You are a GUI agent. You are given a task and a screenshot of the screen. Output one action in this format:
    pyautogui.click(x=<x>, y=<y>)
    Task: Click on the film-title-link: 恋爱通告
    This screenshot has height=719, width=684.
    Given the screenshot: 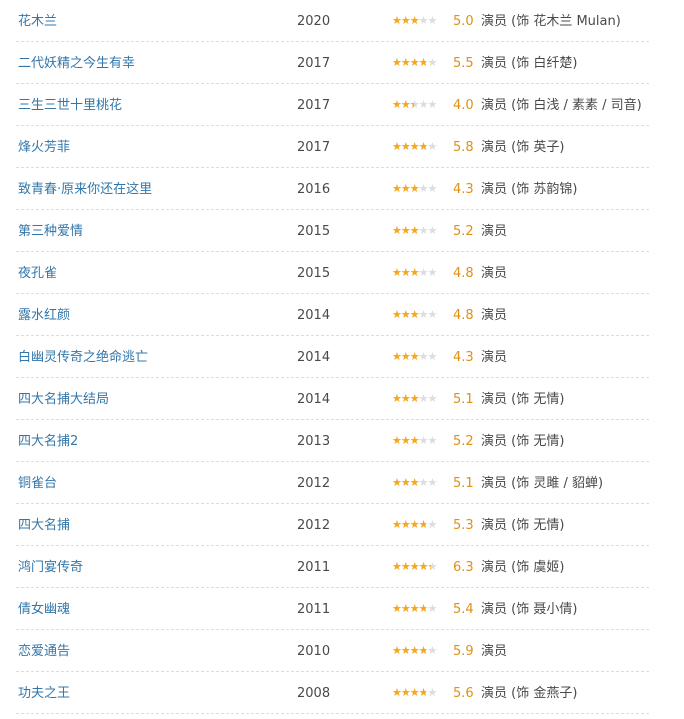 What is the action you would take?
    pyautogui.click(x=44, y=652)
    